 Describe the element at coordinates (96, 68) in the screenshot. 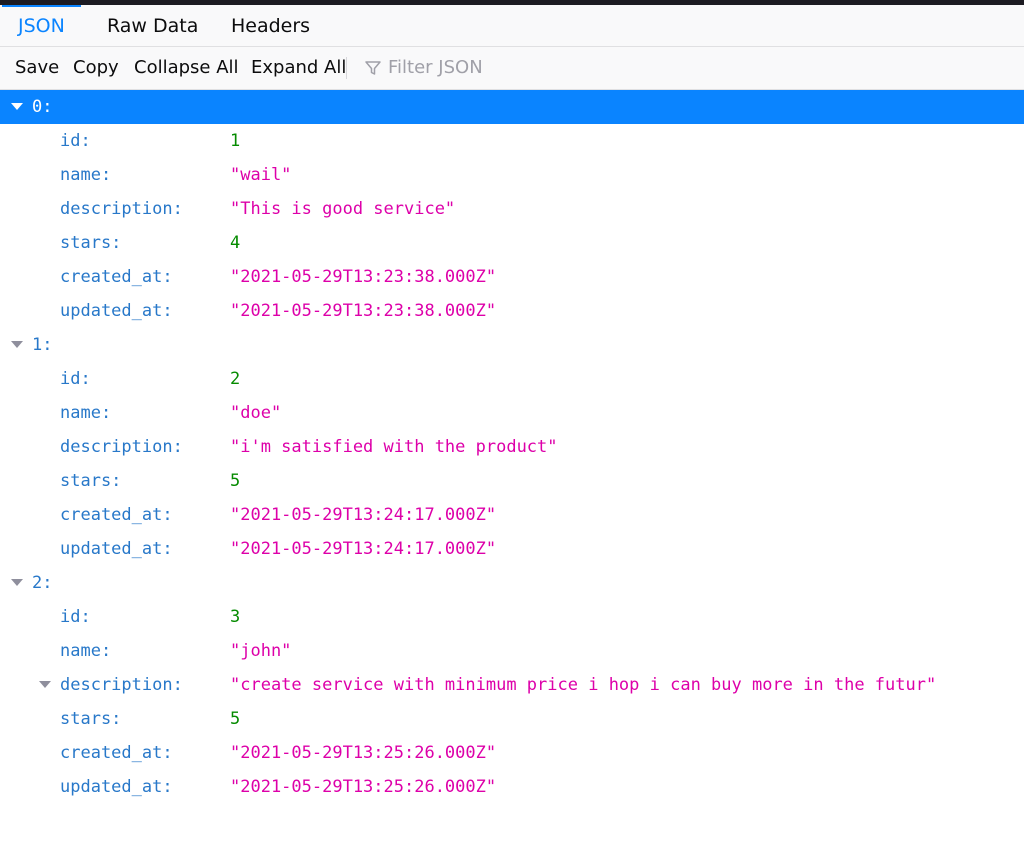

I see `copy-button: Copy` at that location.